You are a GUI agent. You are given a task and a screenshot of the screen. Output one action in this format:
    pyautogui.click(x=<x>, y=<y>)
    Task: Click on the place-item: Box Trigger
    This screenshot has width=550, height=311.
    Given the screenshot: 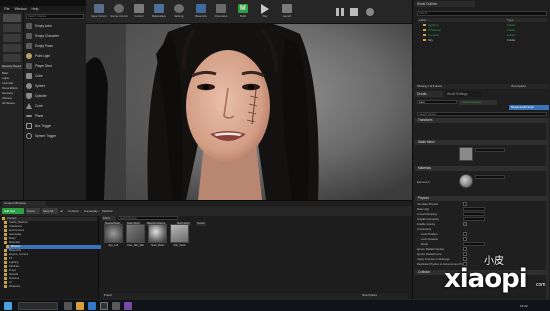 What is the action you would take?
    pyautogui.click(x=55, y=126)
    